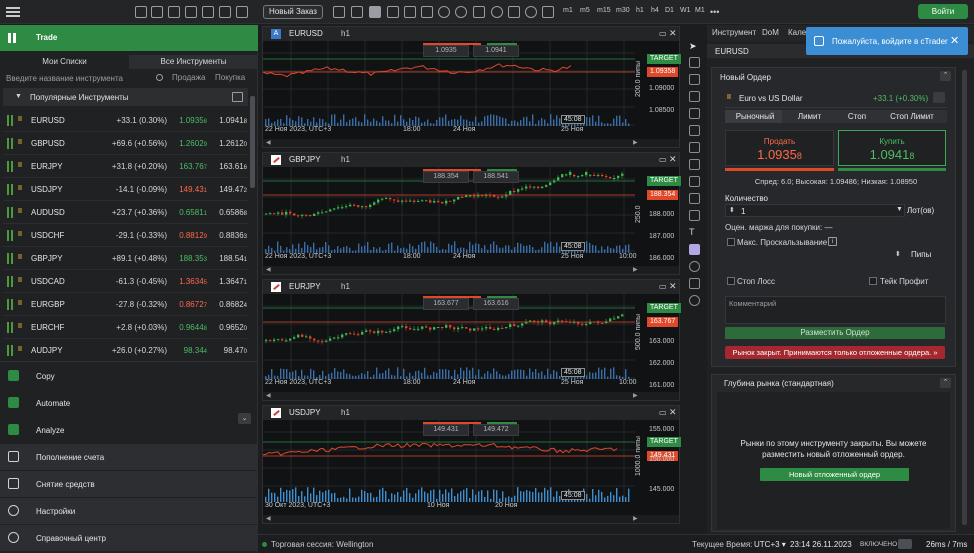  I want to click on chart-symbol: USDJPY, so click(305, 412).